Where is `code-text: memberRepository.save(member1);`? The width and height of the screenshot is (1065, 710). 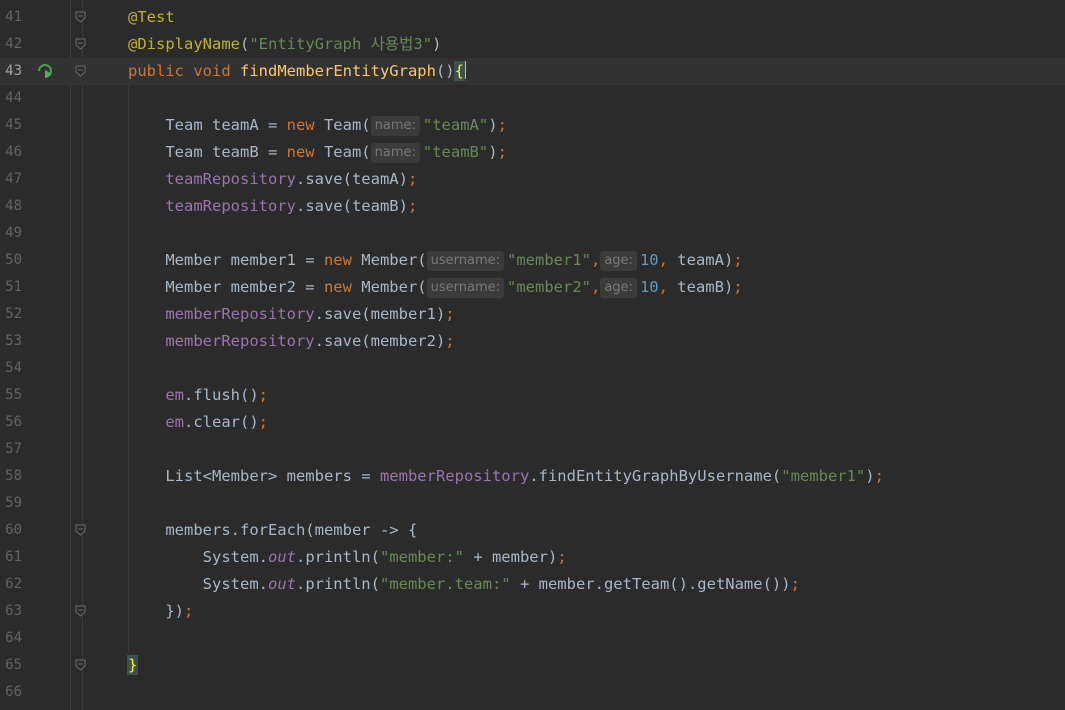 code-text: memberRepository.save(member1); is located at coordinates (291, 314).